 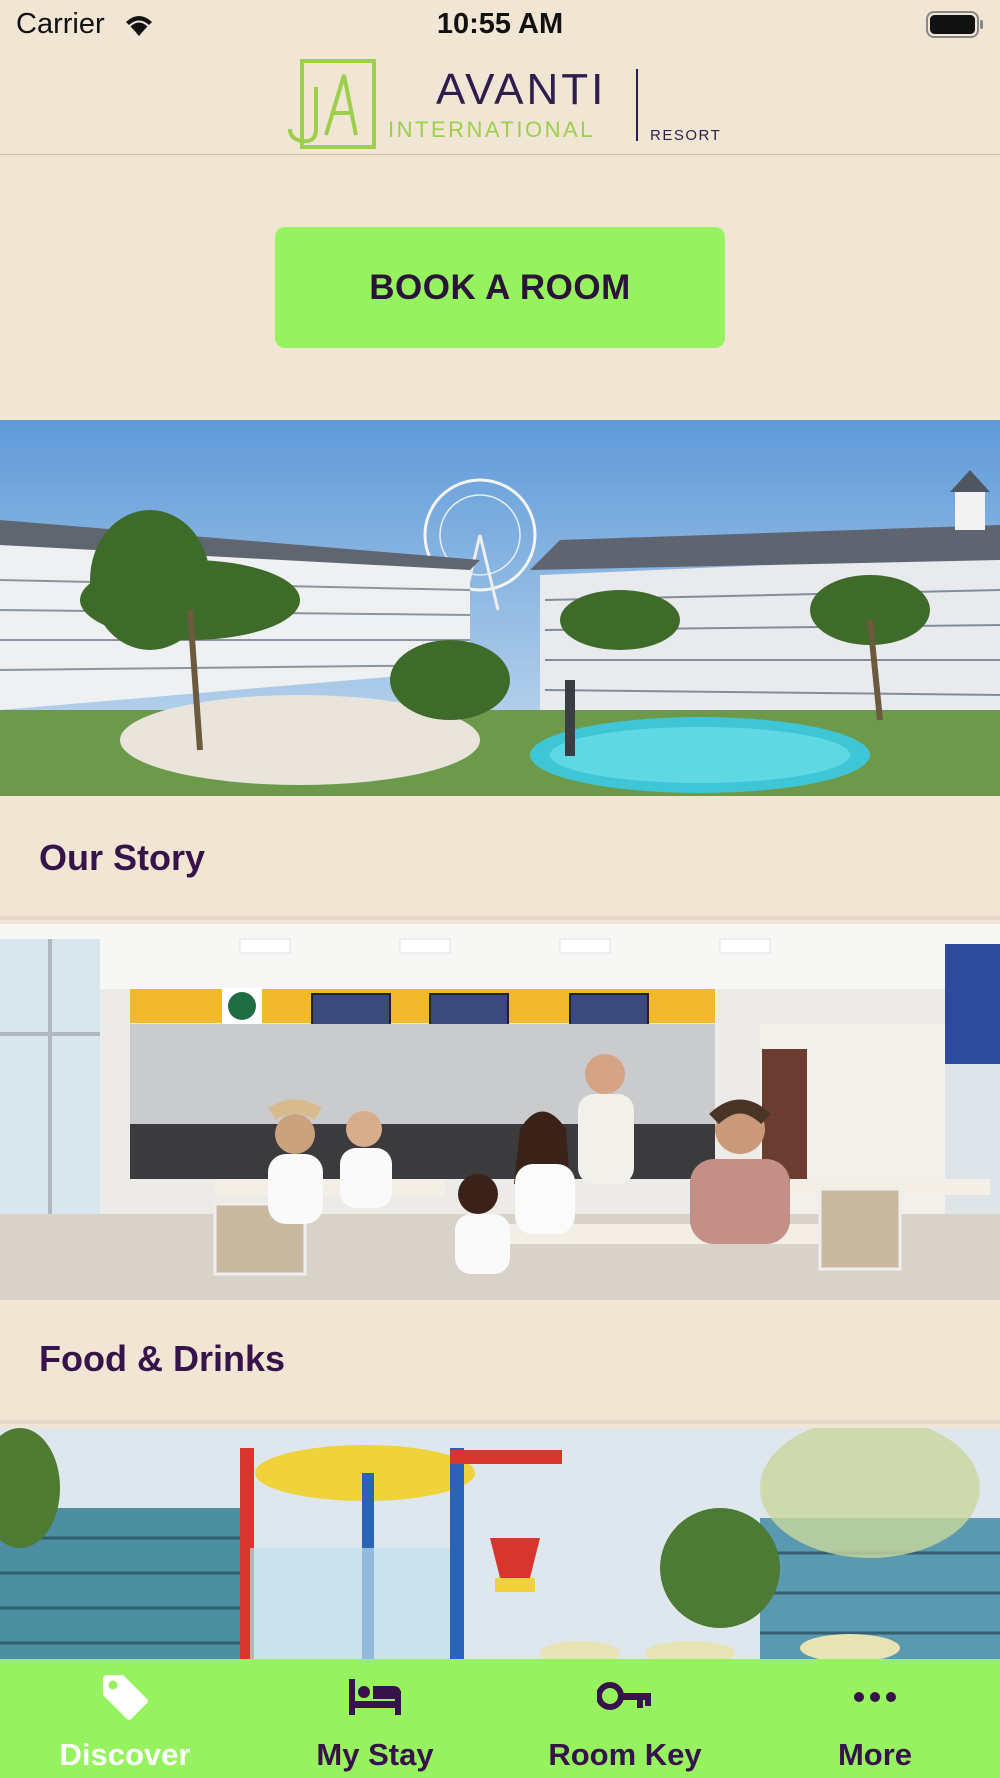 I want to click on status-bar: Carrier 10:55 AM, so click(x=500, y=25).